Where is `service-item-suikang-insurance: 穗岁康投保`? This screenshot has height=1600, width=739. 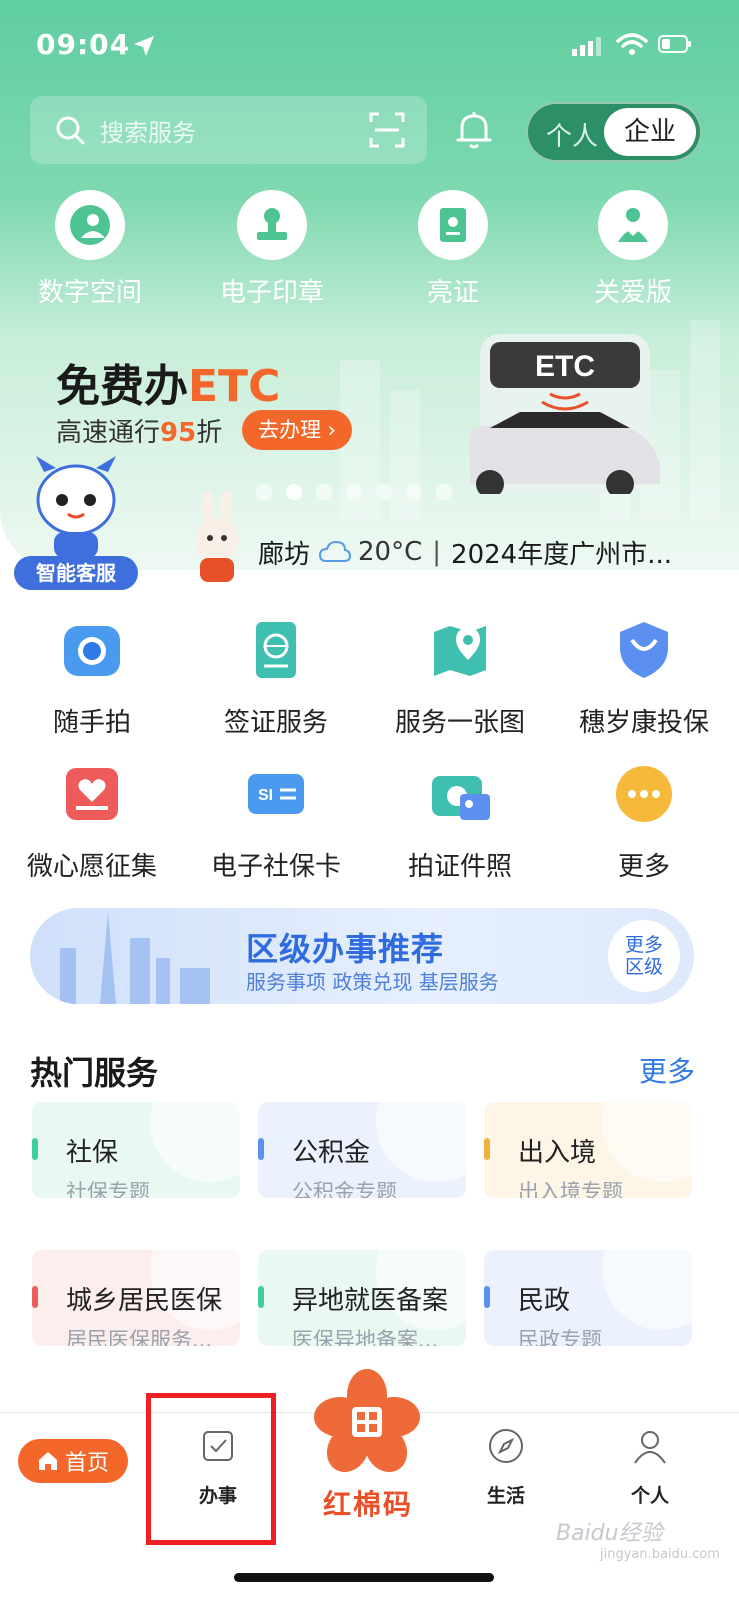
service-item-suikang-insurance: 穗岁康投保 is located at coordinates (644, 678).